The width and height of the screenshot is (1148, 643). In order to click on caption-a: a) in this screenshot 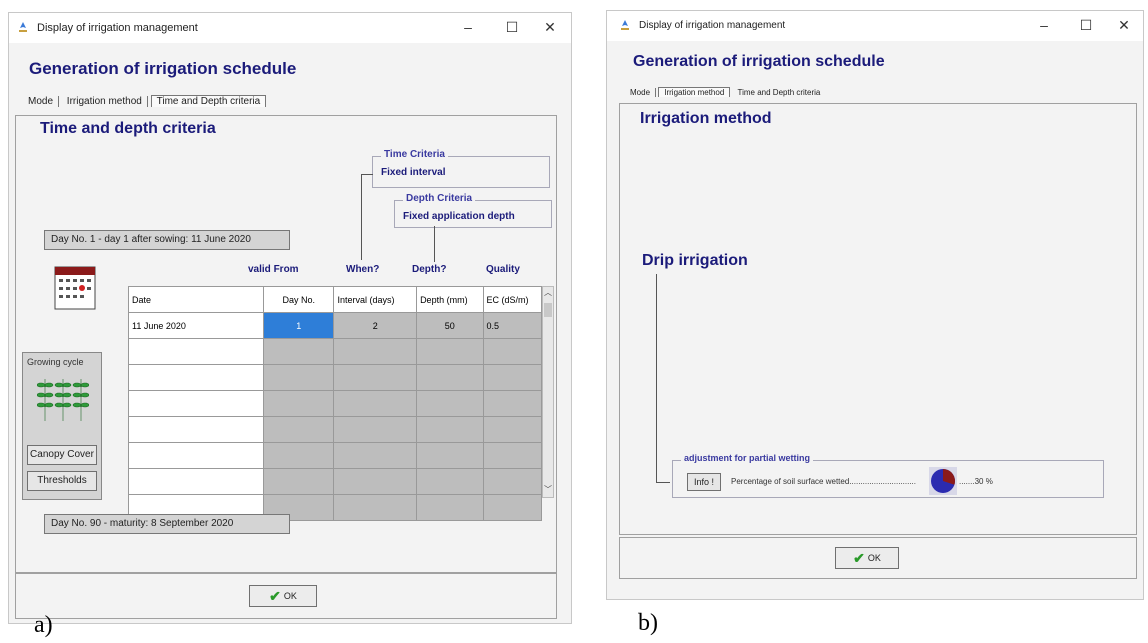, I will do `click(43, 625)`.